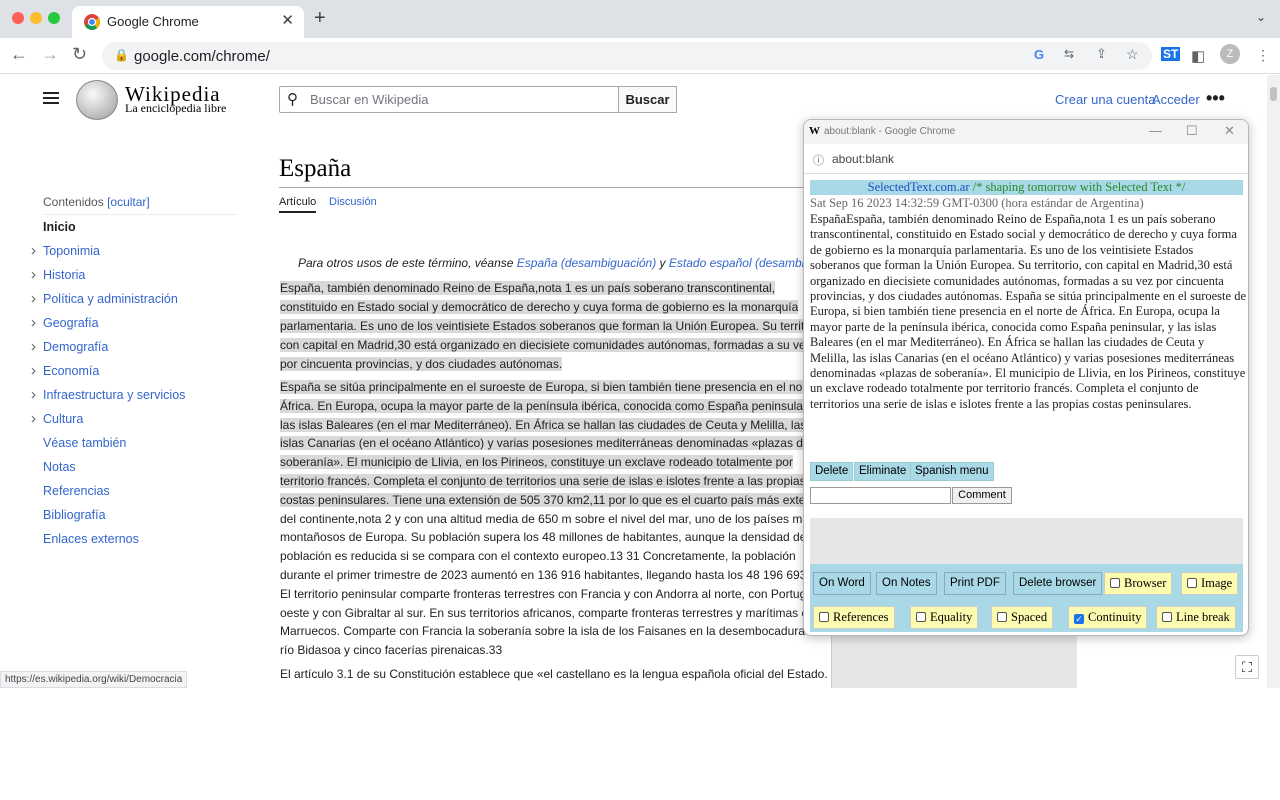 The height and width of the screenshot is (800, 1280). What do you see at coordinates (369, 99) in the screenshot?
I see `search-placeholder: Buscar en Wikipedia` at bounding box center [369, 99].